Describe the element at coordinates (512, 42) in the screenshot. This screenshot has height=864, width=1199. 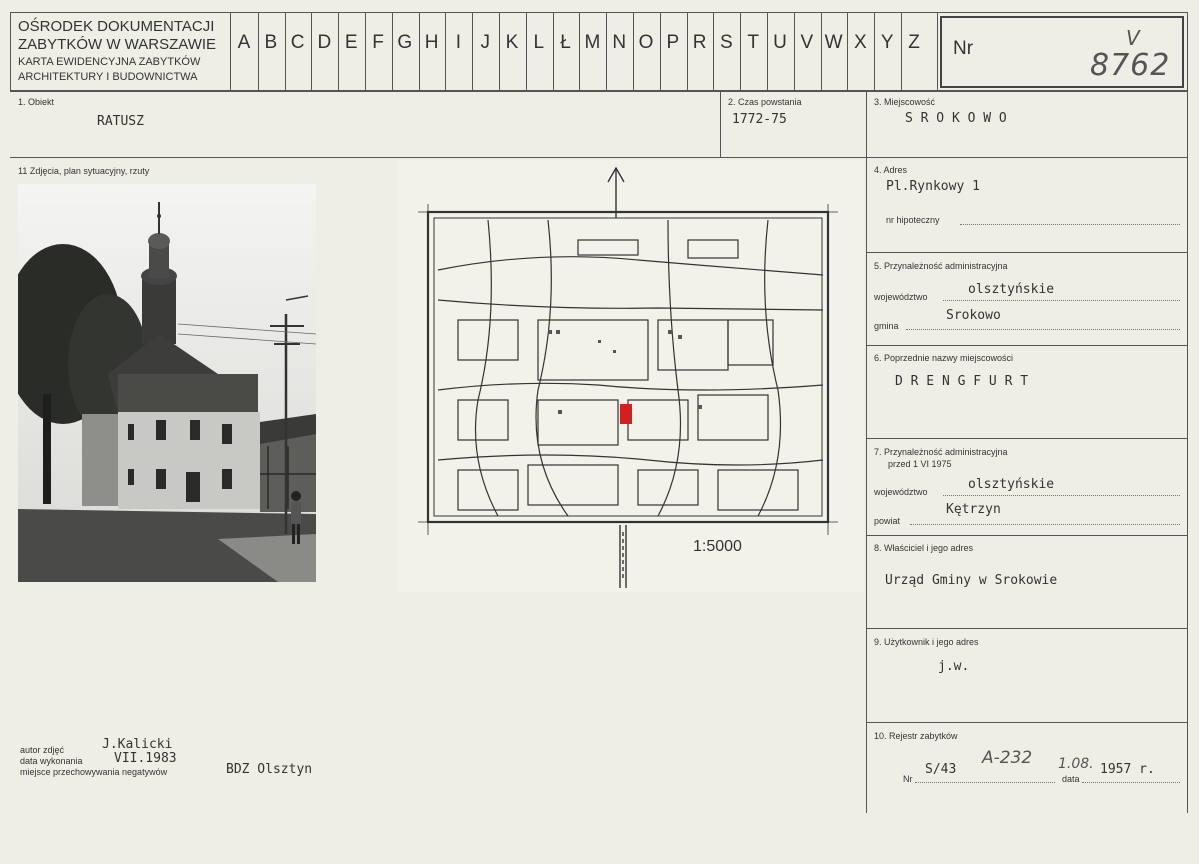
I see `alphabet-letter: K` at that location.